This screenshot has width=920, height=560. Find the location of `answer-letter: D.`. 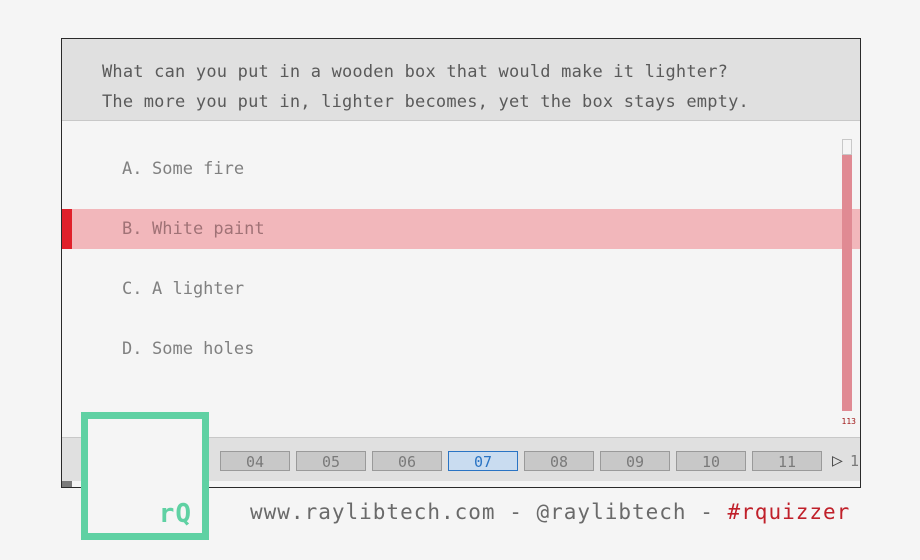

answer-letter: D. is located at coordinates (132, 349).